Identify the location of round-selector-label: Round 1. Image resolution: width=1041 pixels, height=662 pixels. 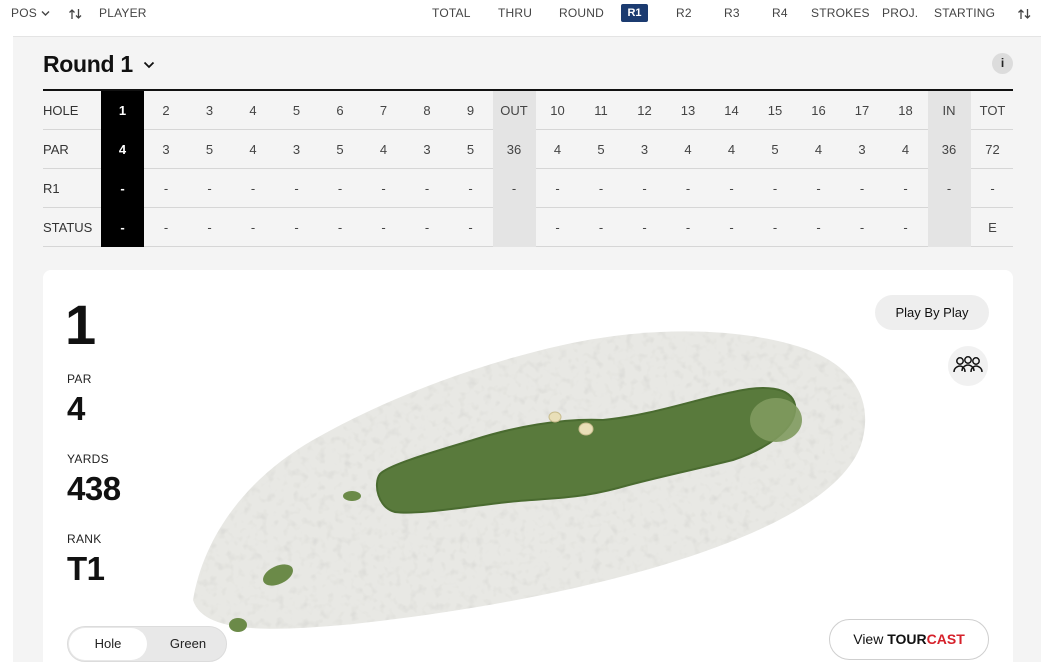
(88, 64).